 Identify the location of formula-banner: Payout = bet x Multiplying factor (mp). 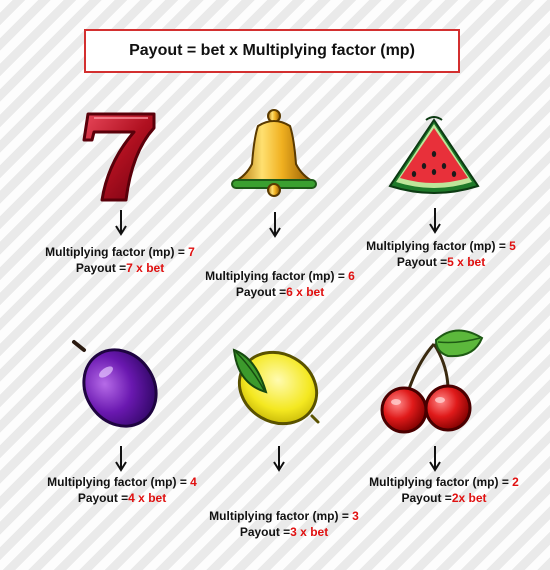
(272, 51).